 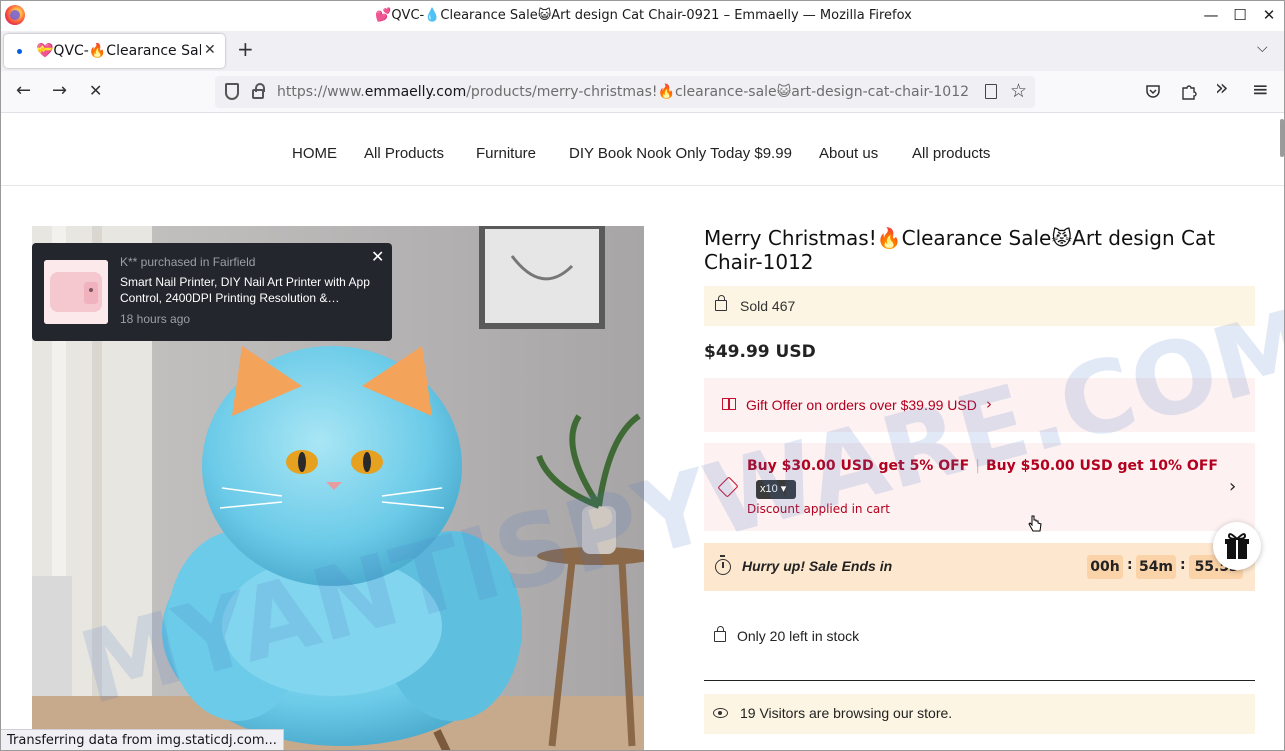 I want to click on sold-count-banner: Sold 467, so click(x=979, y=306).